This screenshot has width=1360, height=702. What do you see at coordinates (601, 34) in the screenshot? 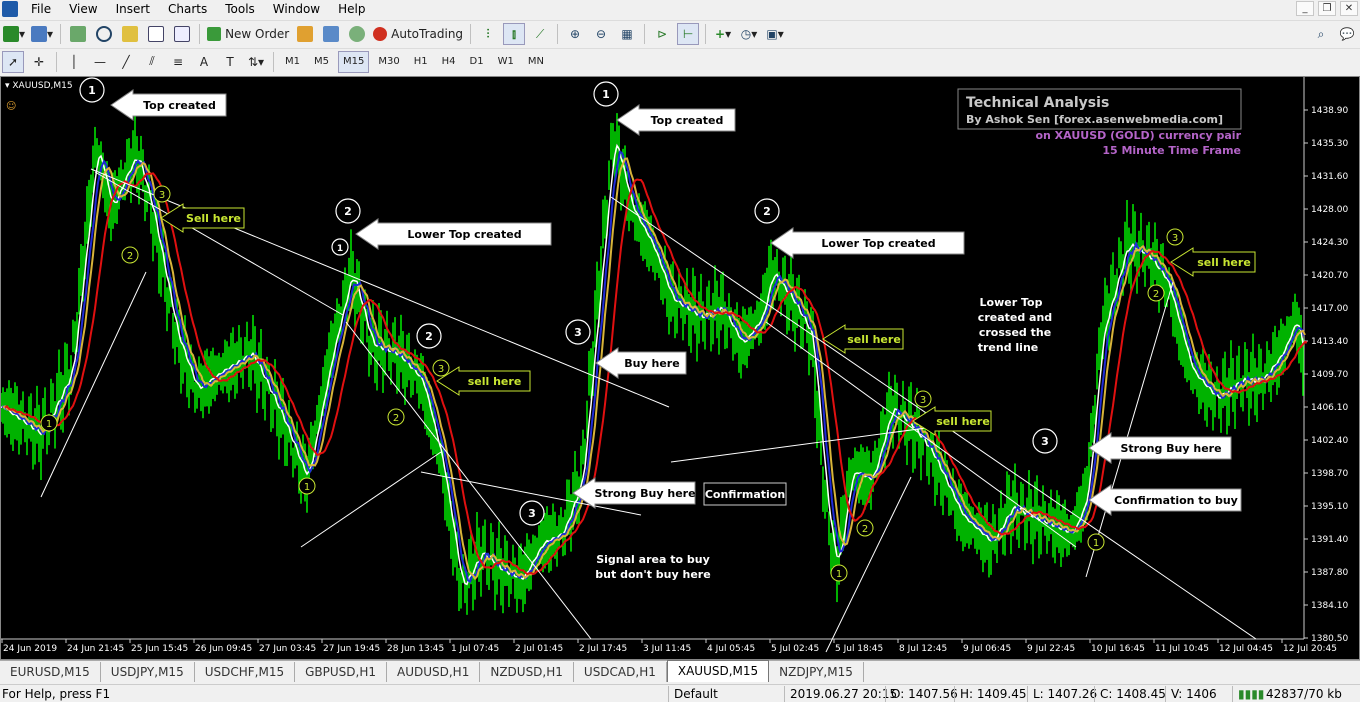
I see `zoom-out-button: ⊖` at bounding box center [601, 34].